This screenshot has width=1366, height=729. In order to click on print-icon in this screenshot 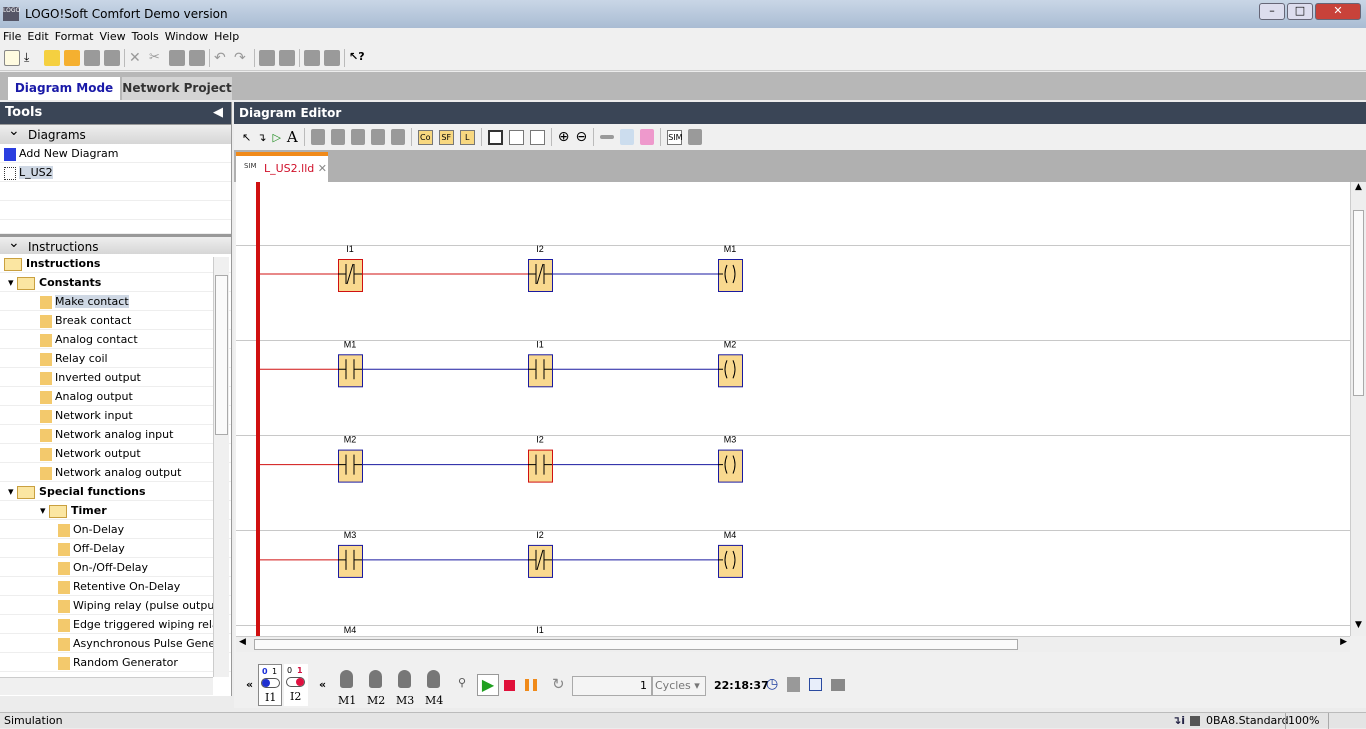, I will do `click(112, 57)`.